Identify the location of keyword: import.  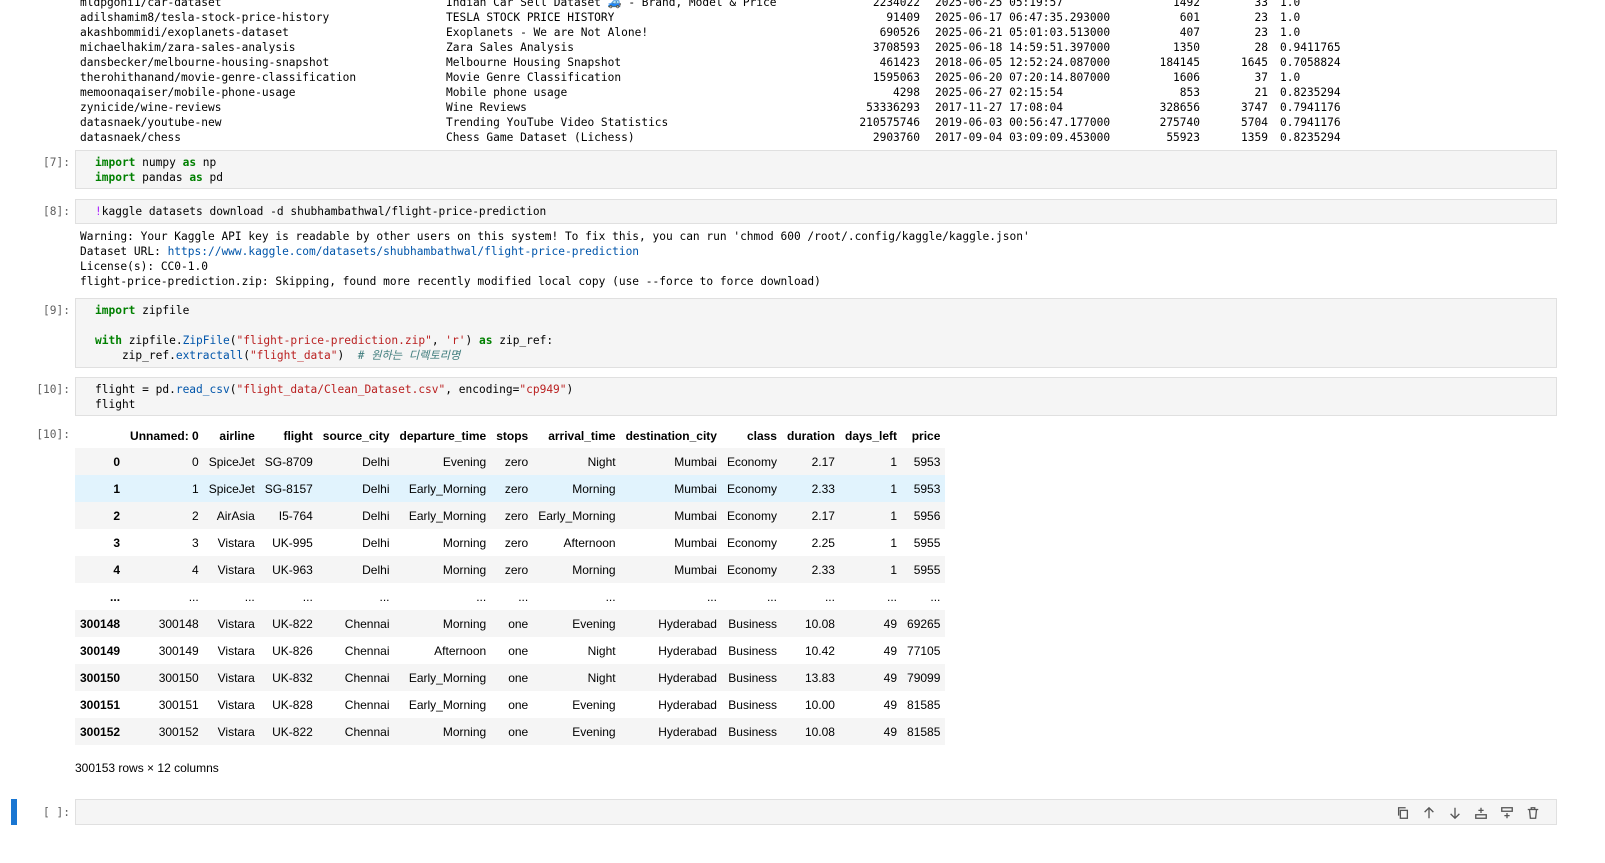
(115, 162).